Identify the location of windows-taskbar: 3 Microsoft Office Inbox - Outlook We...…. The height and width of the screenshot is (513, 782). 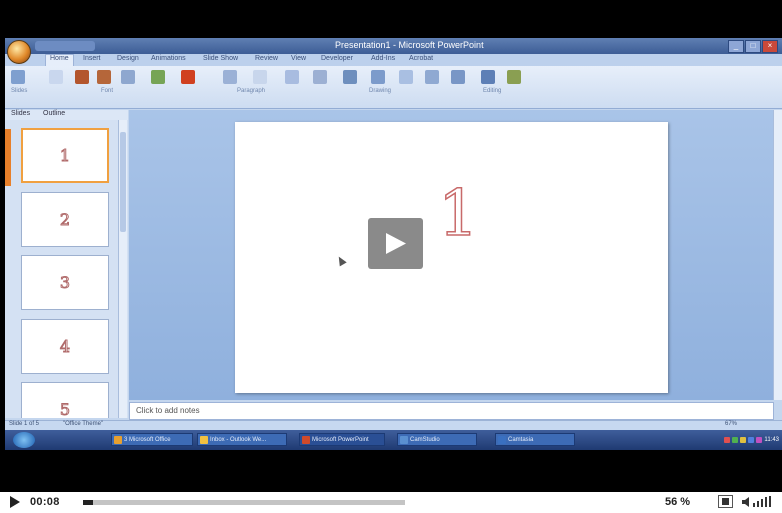
(393, 440).